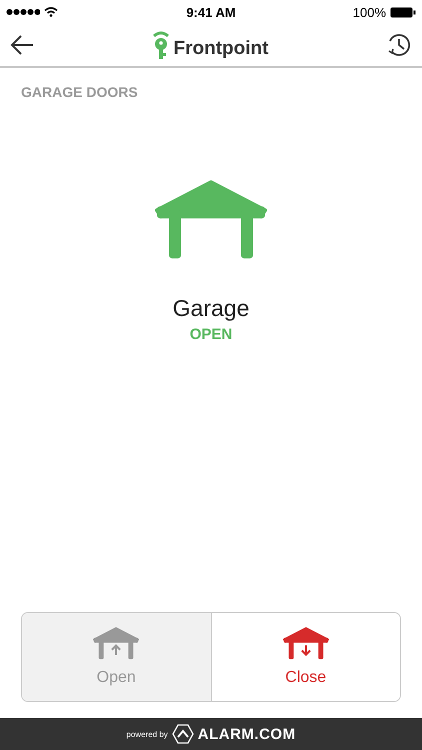 The width and height of the screenshot is (422, 750). I want to click on close-door-button: Close, so click(305, 657).